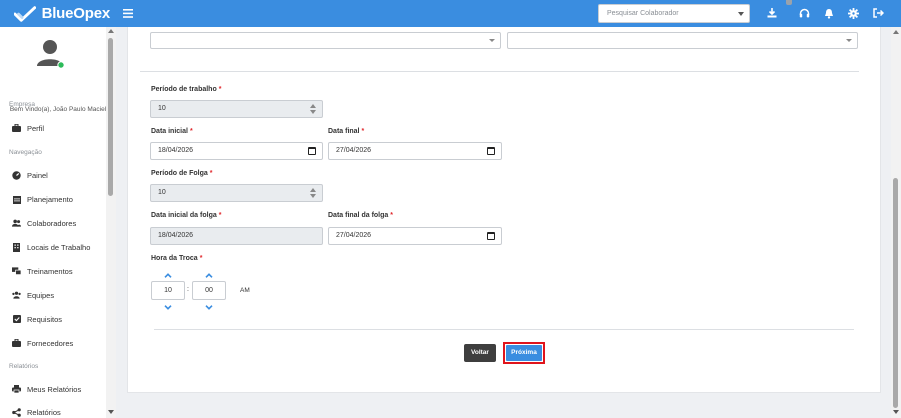 The height and width of the screenshot is (418, 901). What do you see at coordinates (182, 173) in the screenshot?
I see `label-periodo-folga: Período de Folga *` at bounding box center [182, 173].